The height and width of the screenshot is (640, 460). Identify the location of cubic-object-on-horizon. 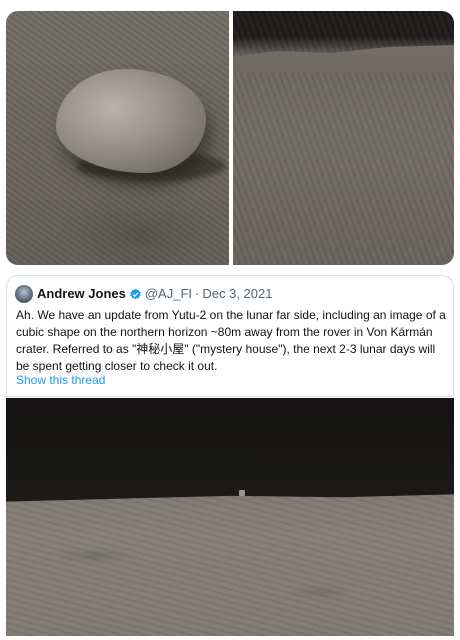
(242, 493).